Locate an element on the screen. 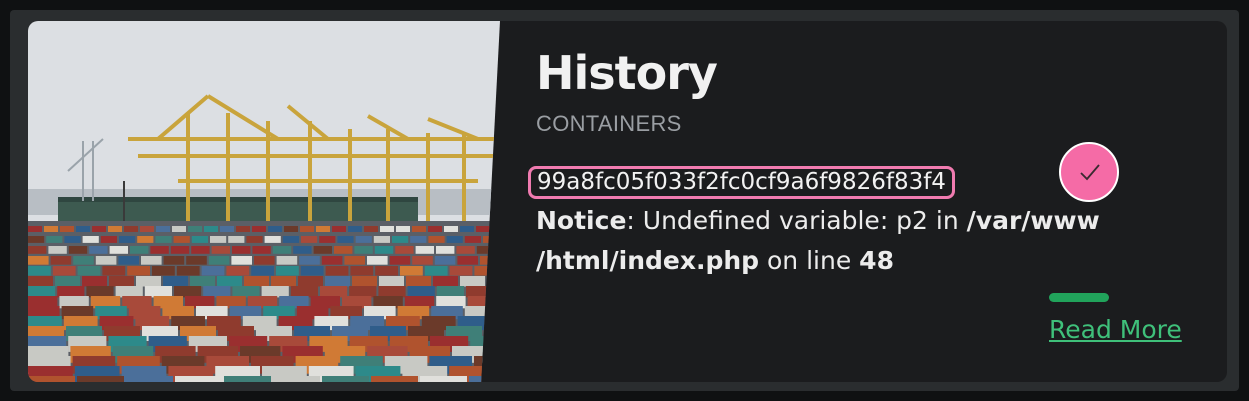 The image size is (1249, 401). check-button is located at coordinates (1089, 172).